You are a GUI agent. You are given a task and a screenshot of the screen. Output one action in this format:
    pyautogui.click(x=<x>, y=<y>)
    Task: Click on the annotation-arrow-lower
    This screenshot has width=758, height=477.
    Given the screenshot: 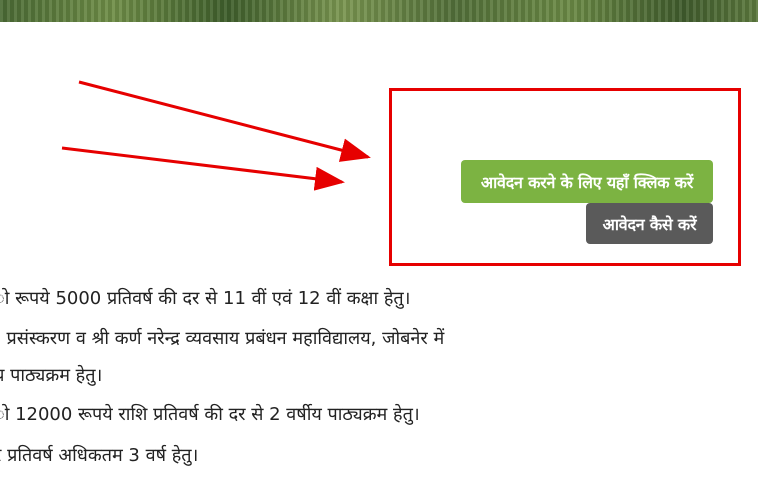 What is the action you would take?
    pyautogui.click(x=203, y=168)
    